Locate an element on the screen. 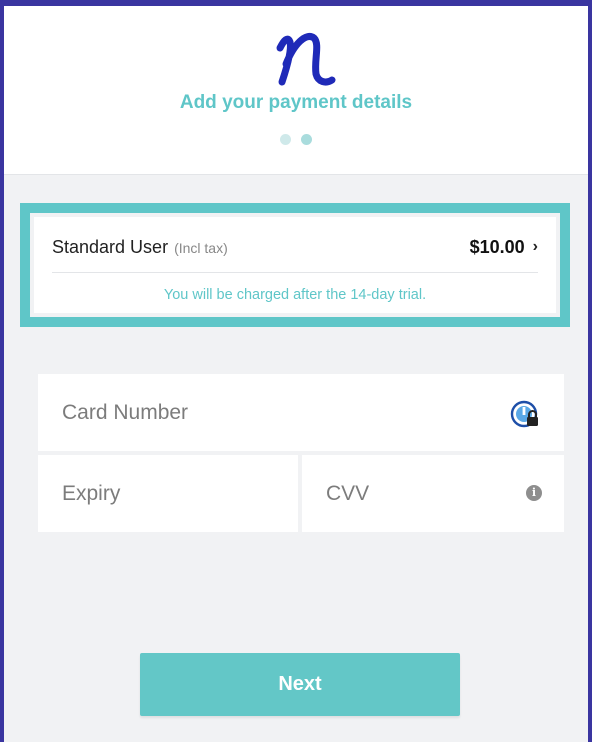 The width and height of the screenshot is (592, 742). expiry-placeholder: Expiry is located at coordinates (91, 493).